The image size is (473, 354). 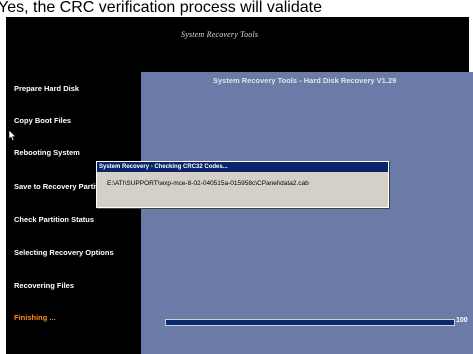 I want to click on progress-fill, so click(x=310, y=322).